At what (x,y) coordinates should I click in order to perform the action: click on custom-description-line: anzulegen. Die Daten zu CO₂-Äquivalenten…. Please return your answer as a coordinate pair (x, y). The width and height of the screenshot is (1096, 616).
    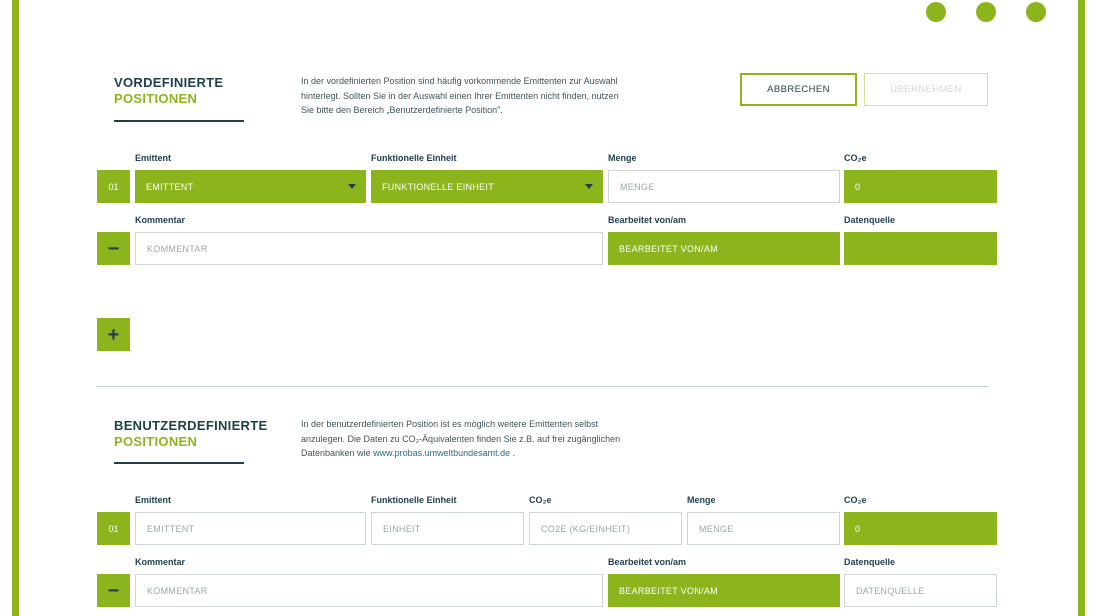
    Looking at the image, I should click on (461, 438).